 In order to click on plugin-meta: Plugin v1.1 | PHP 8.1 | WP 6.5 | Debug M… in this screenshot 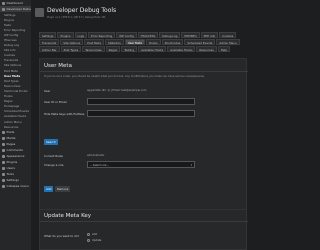, I will do `click(76, 17)`.